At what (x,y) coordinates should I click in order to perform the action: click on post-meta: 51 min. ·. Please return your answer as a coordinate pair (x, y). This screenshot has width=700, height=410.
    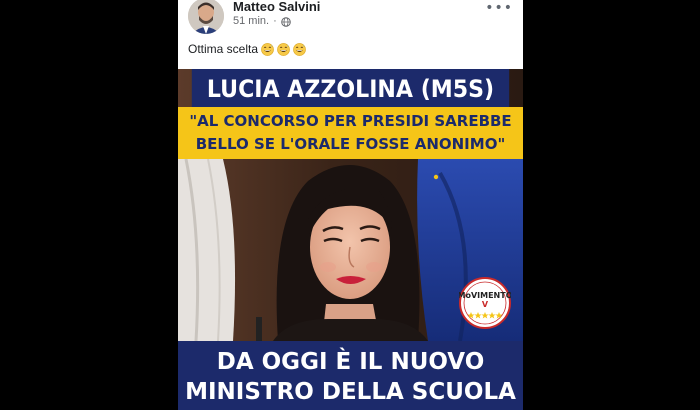
    Looking at the image, I should click on (262, 21).